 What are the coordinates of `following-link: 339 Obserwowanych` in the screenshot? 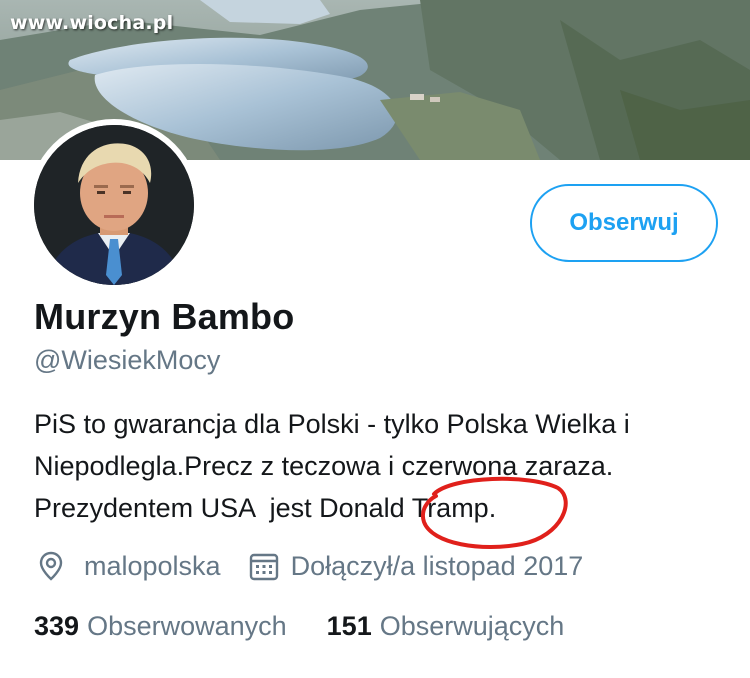 It's located at (160, 626).